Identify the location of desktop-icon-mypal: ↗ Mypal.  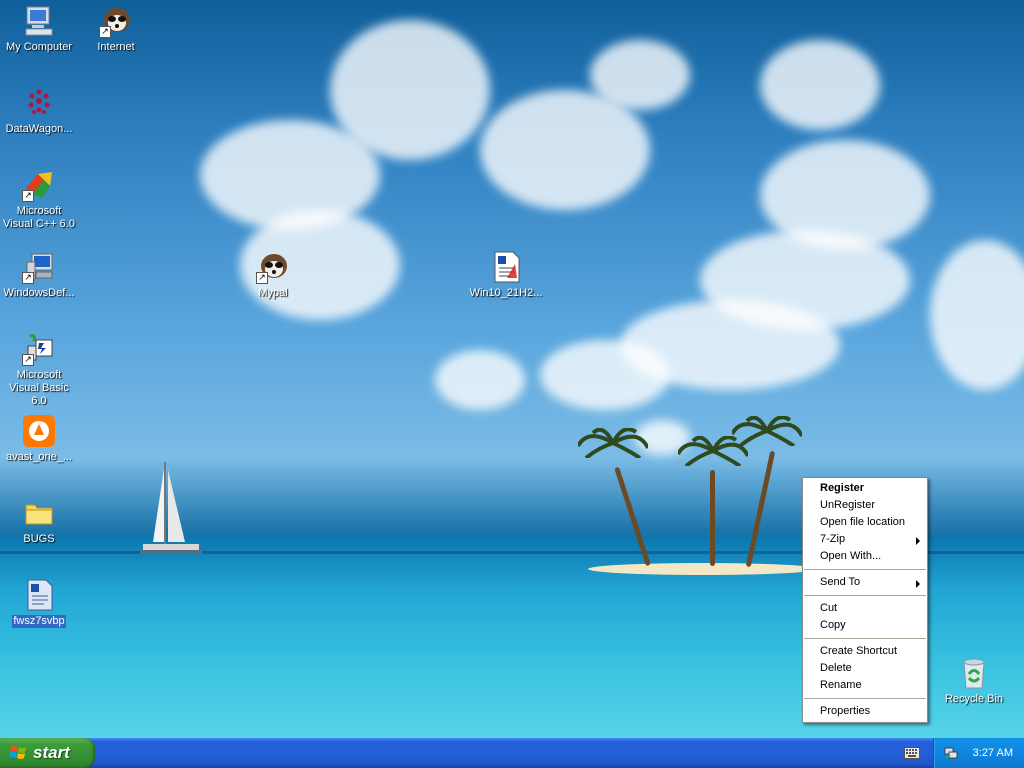
(273, 275).